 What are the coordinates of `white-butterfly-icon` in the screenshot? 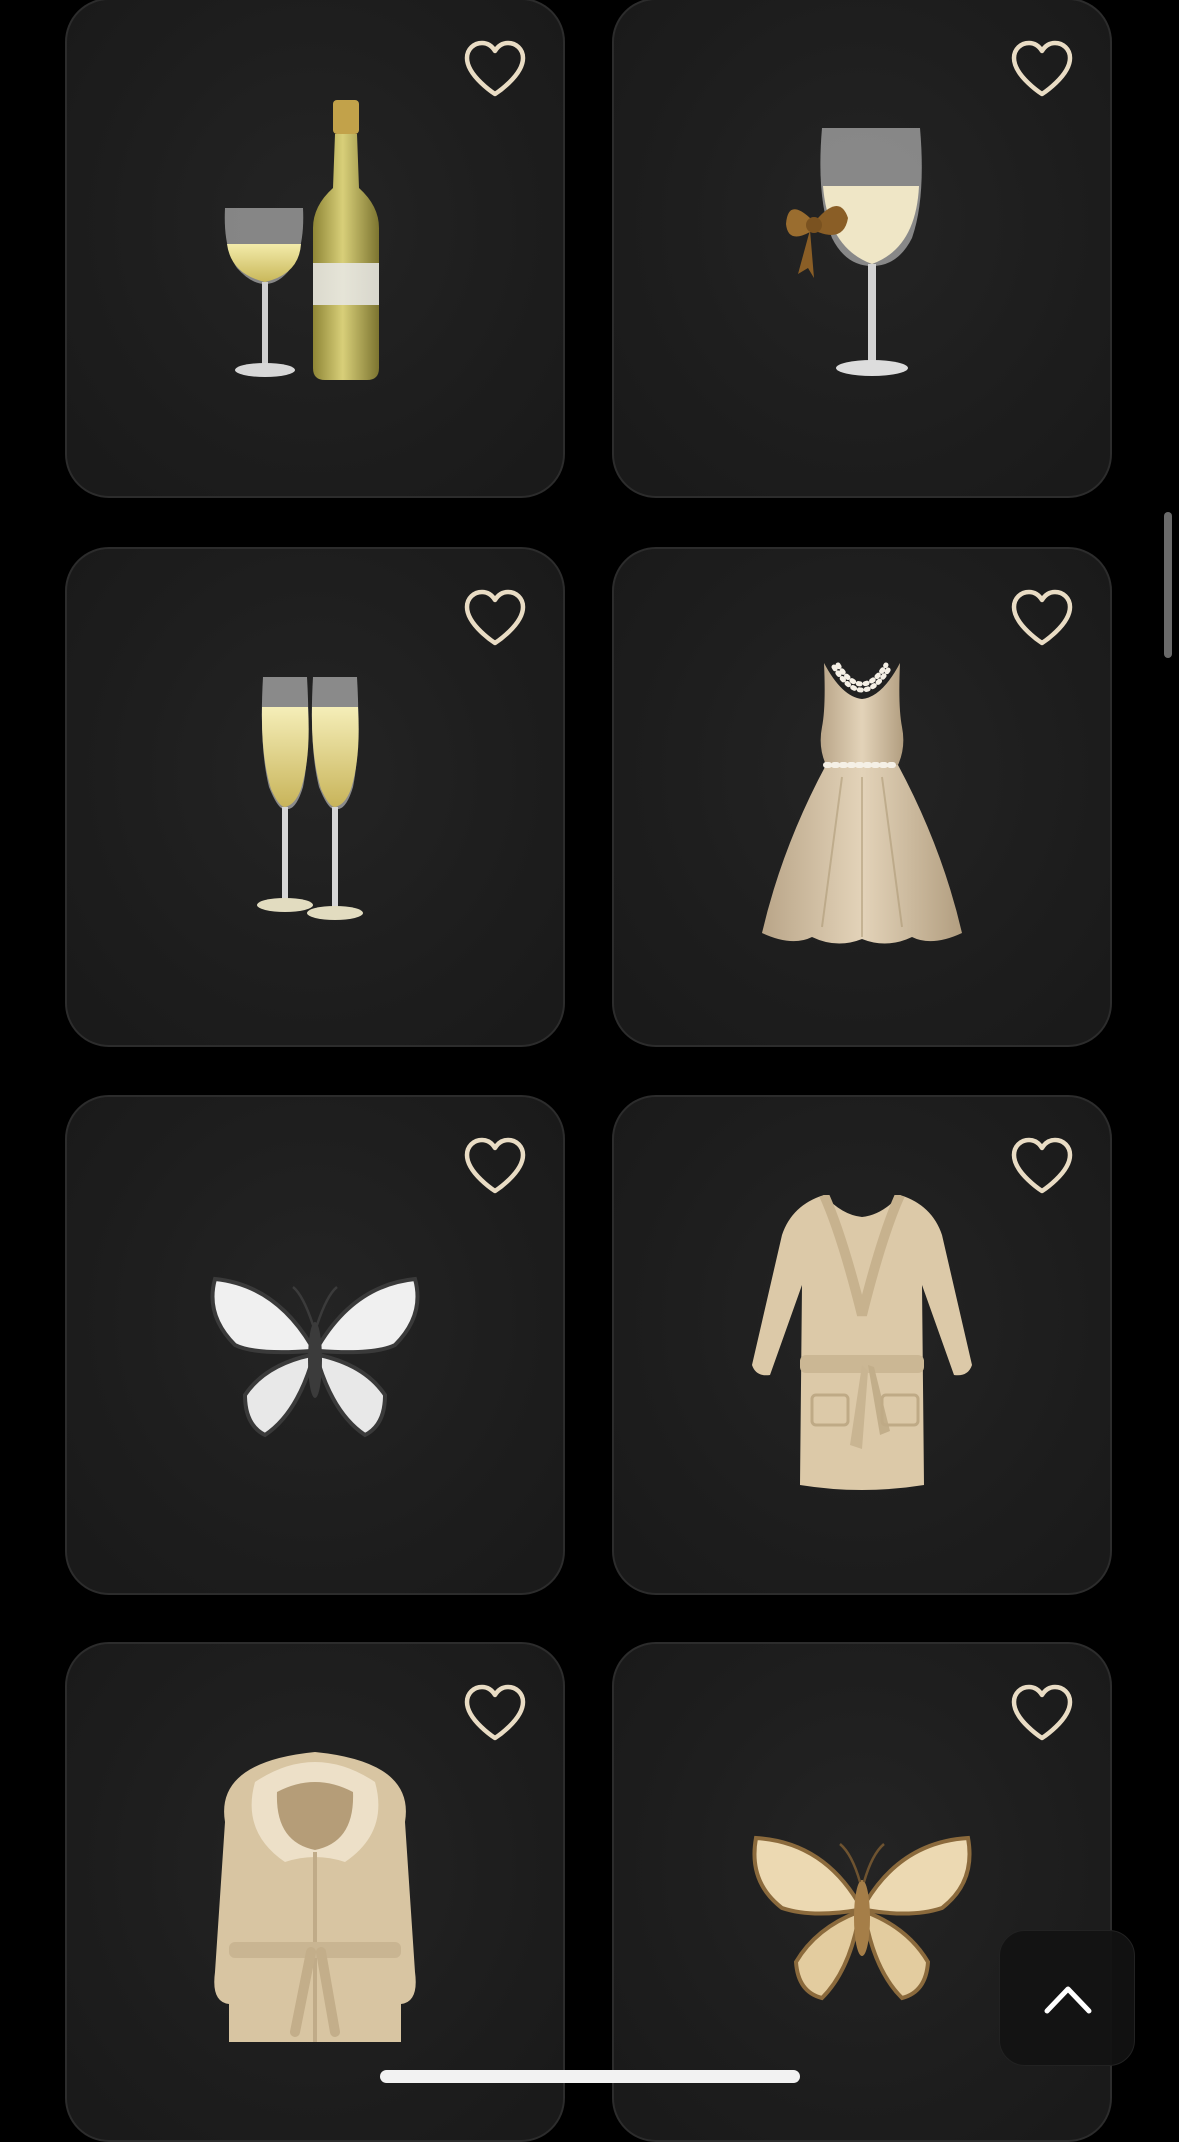 It's located at (315, 1345).